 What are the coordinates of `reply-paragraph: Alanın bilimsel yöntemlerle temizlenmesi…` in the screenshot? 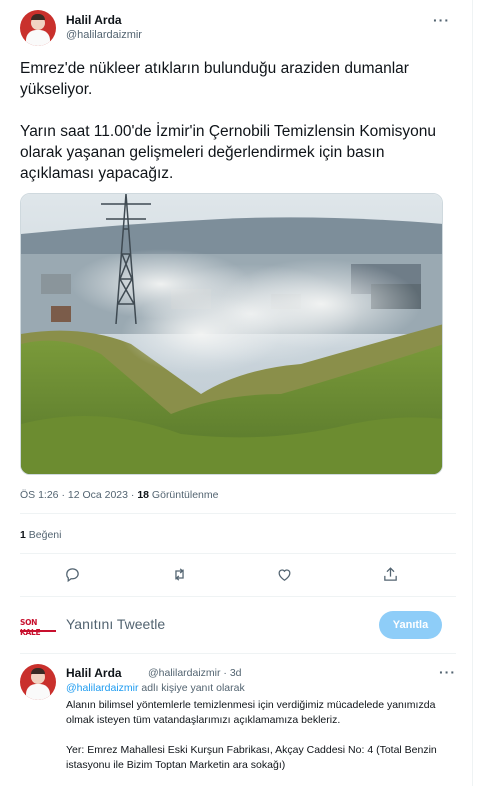 It's located at (251, 712).